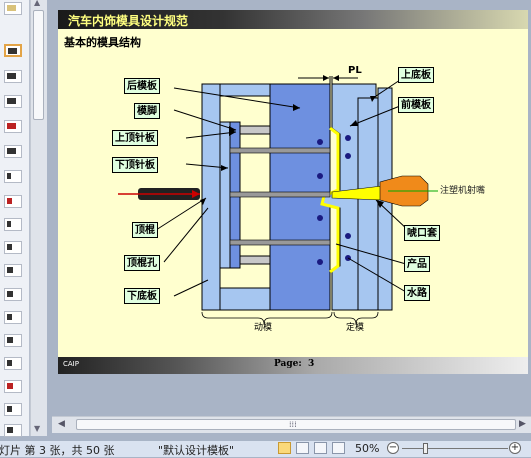 This screenshot has height=458, width=531. I want to click on top-plate-shape, so click(368, 204).